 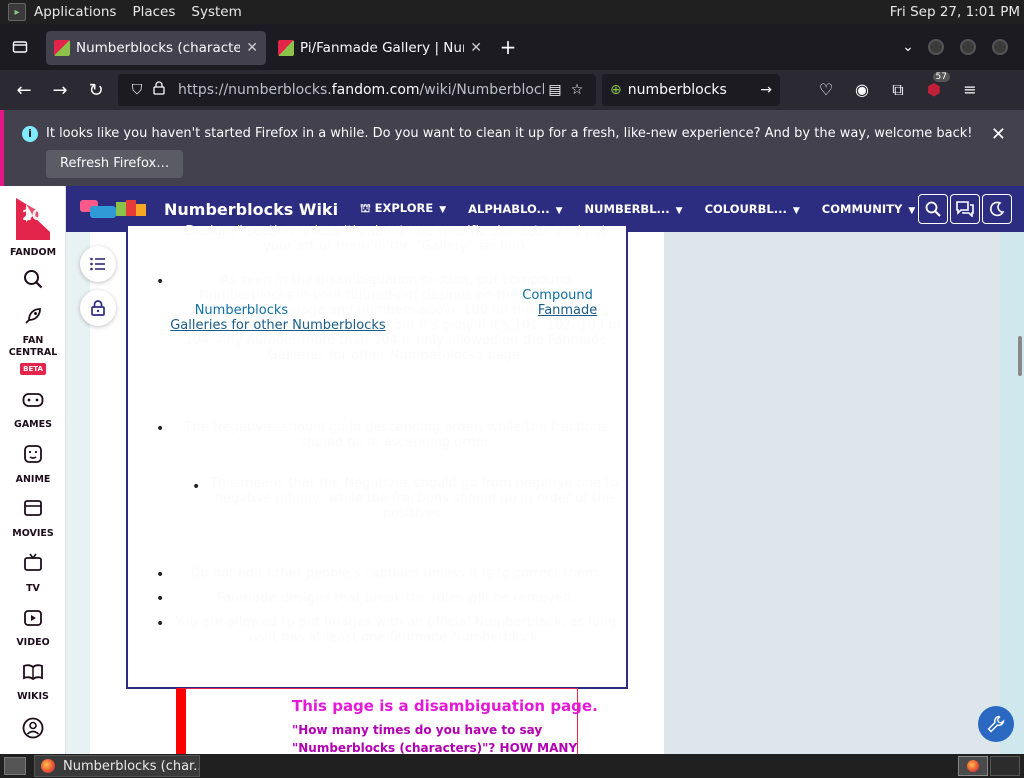 What do you see at coordinates (957, 12) in the screenshot?
I see `clock: Fri Sep 27, 1:01 PM` at bounding box center [957, 12].